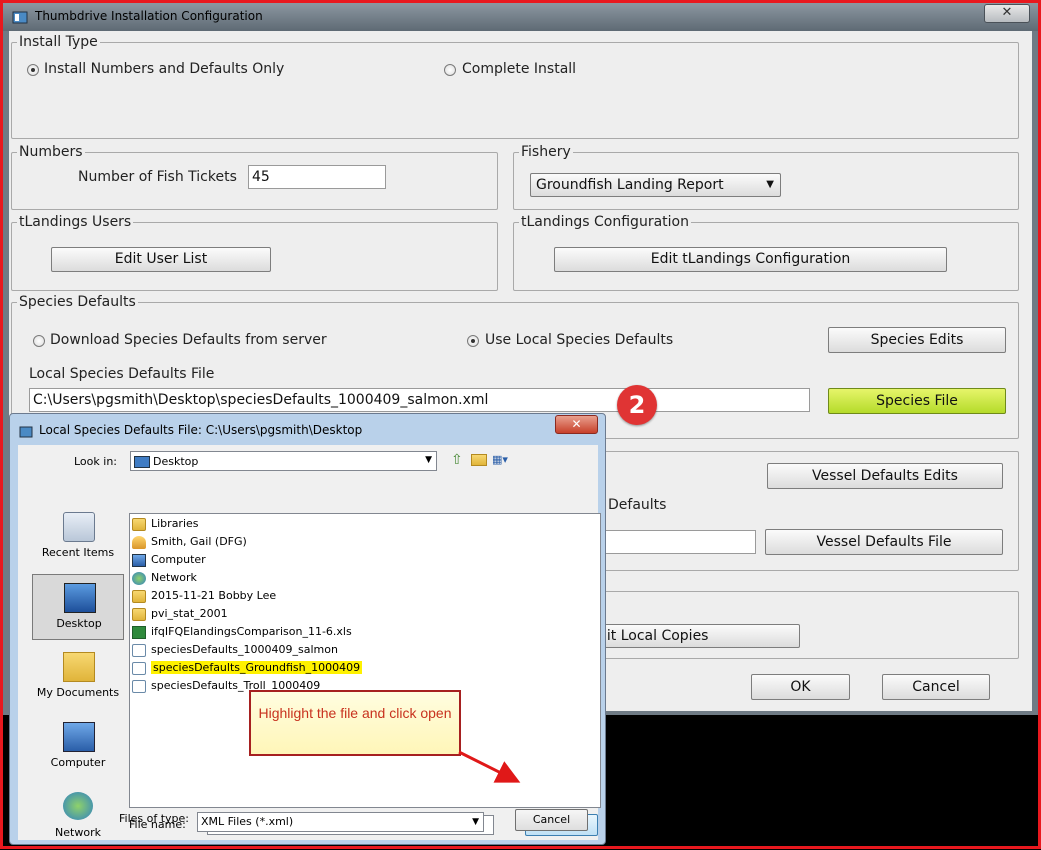 The width and height of the screenshot is (1041, 850). I want to click on download-species-label: Download Species Defaults from server, so click(188, 340).